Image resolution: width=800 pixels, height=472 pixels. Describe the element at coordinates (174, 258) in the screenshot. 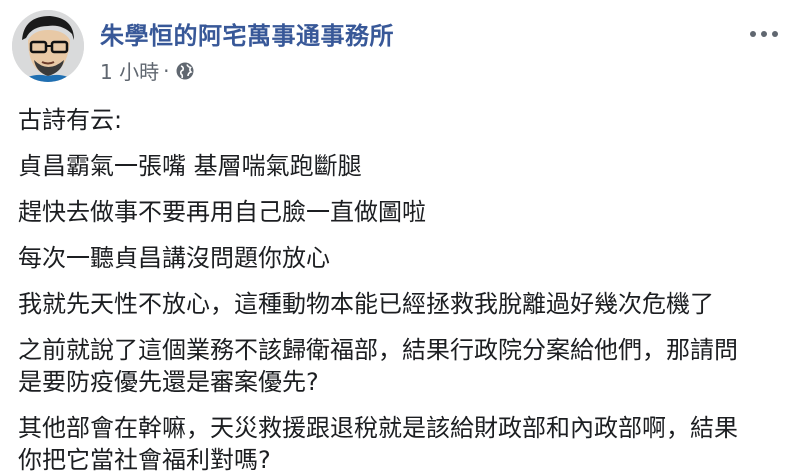

I see `post-paragraph: 每次一聽貞昌講沒問題你放心` at that location.